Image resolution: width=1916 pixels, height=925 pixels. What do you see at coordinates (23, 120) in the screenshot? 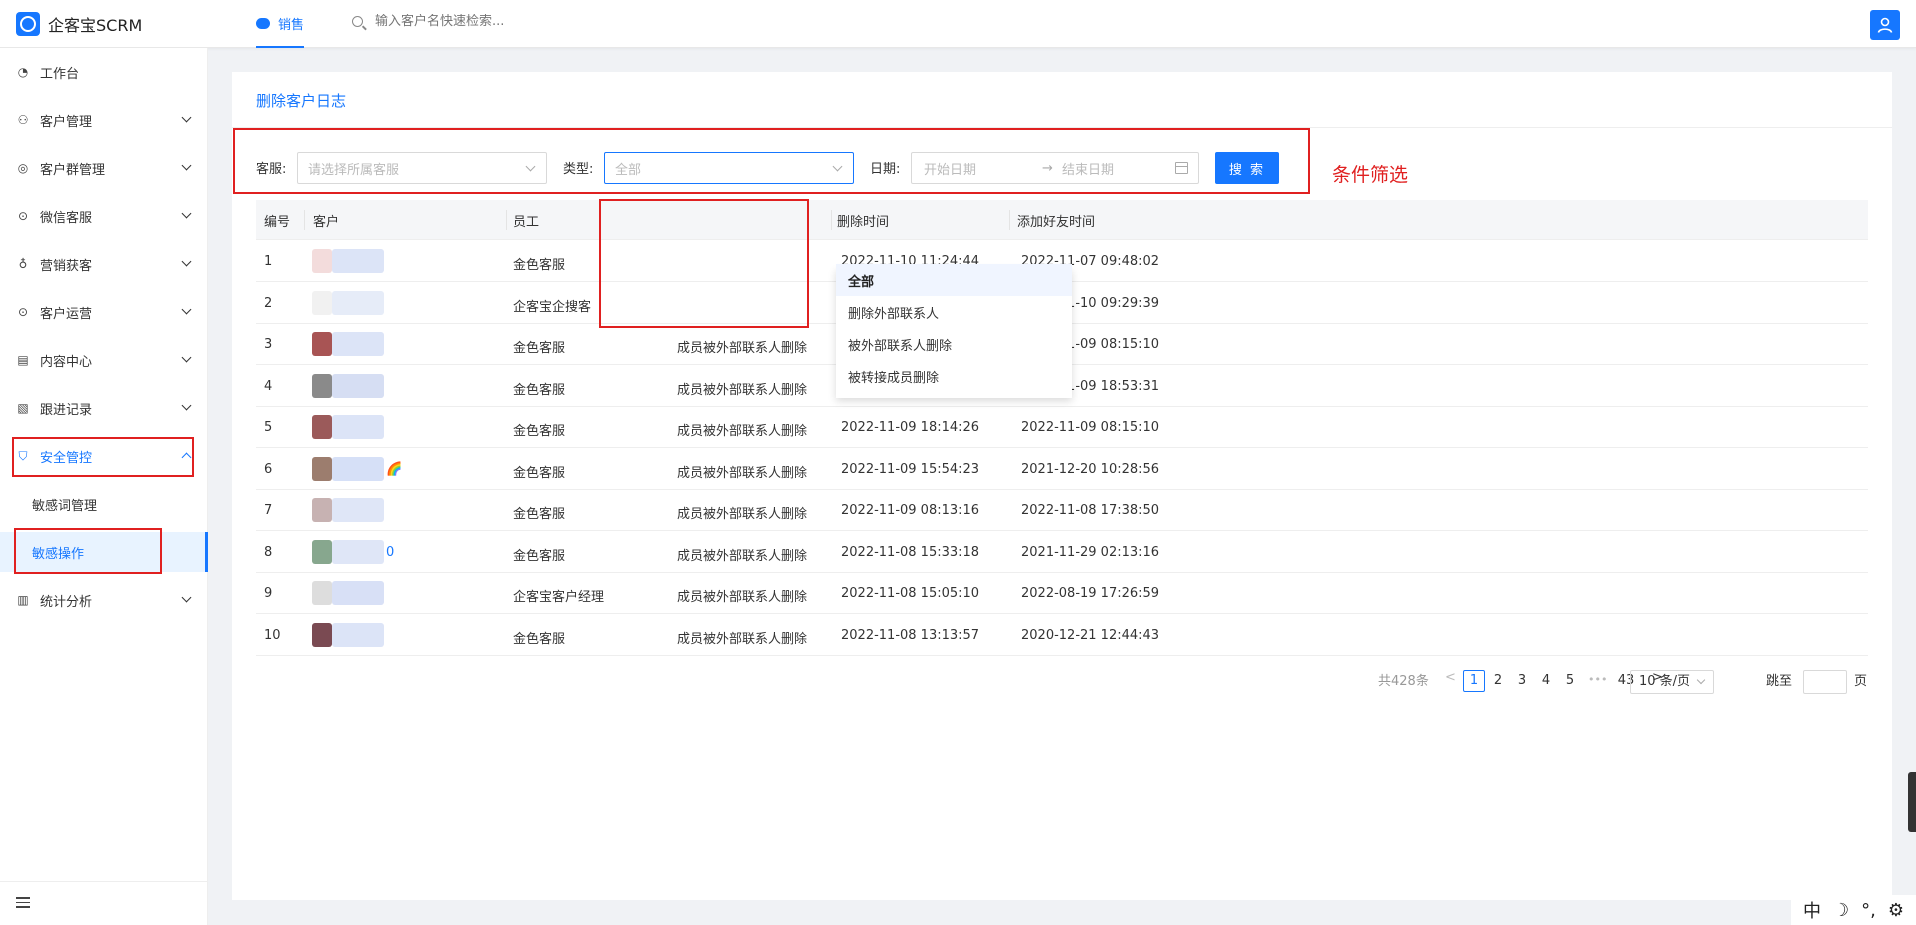
I see `users-icon: ⚇` at bounding box center [23, 120].